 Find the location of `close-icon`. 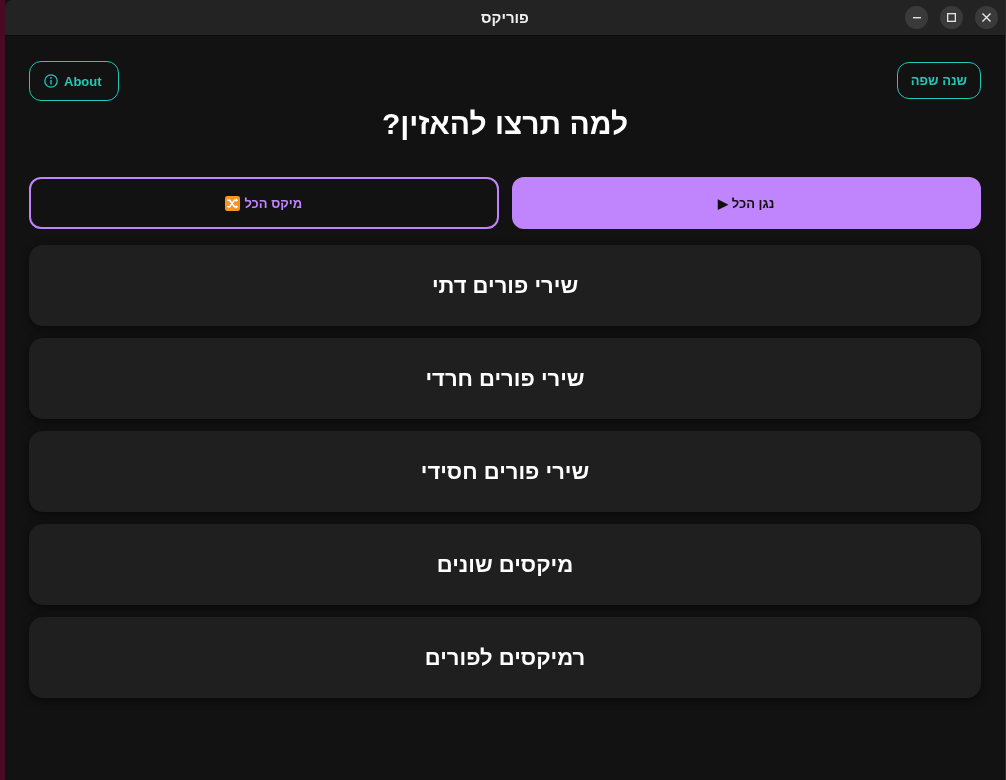

close-icon is located at coordinates (986, 17).